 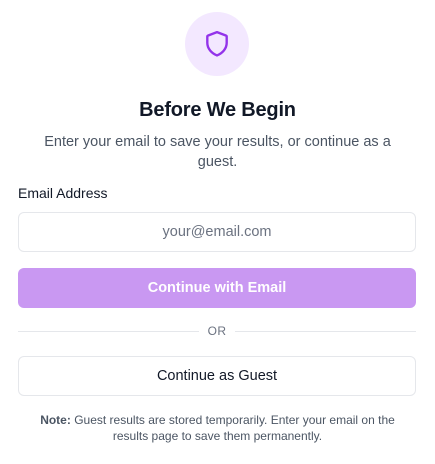 I want to click on divider-line-left, so click(x=108, y=331).